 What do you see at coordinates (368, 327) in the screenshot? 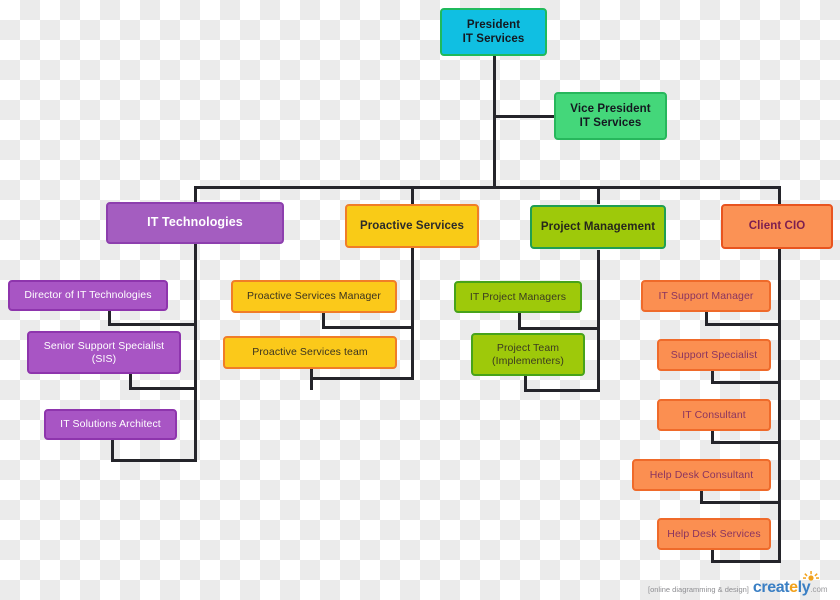
I see `connector-elbow-h-proactive-manager` at bounding box center [368, 327].